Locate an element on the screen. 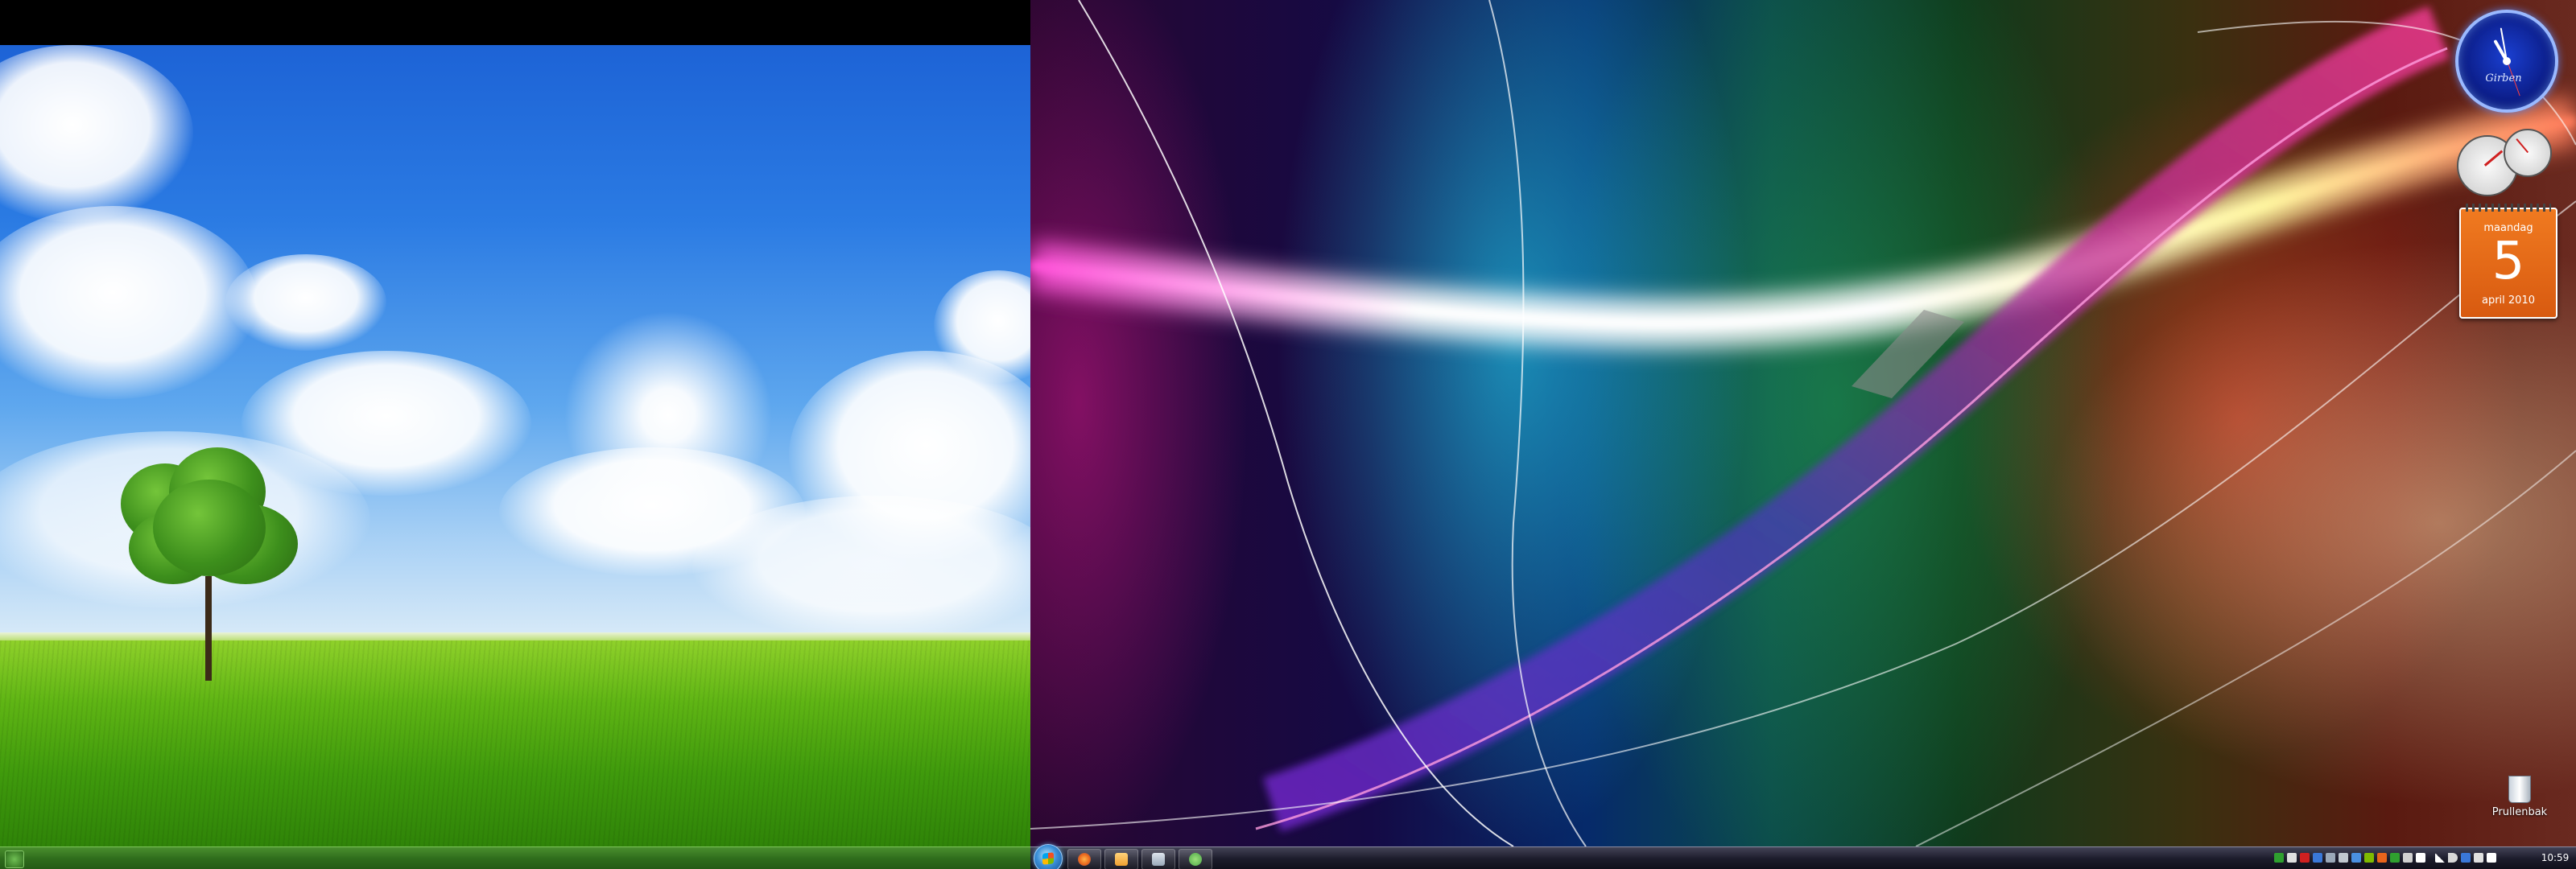 The height and width of the screenshot is (869, 2576). left-taskbar-start-button is located at coordinates (14, 859).